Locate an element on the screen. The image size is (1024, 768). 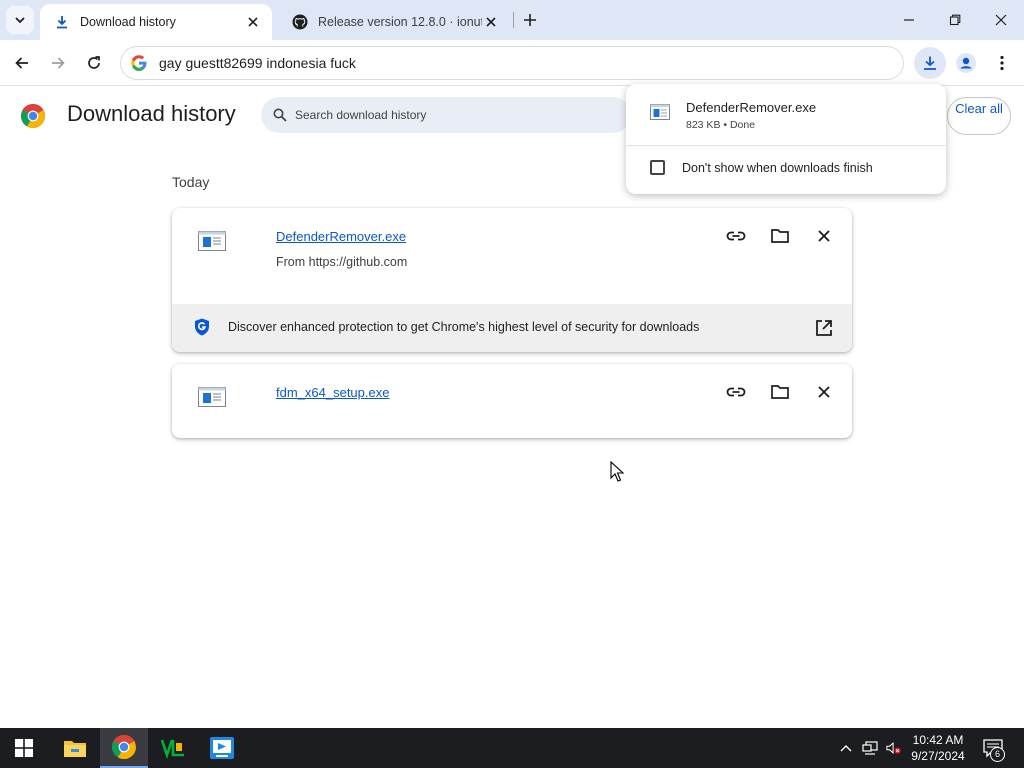
chrome-icon is located at coordinates (124, 747).